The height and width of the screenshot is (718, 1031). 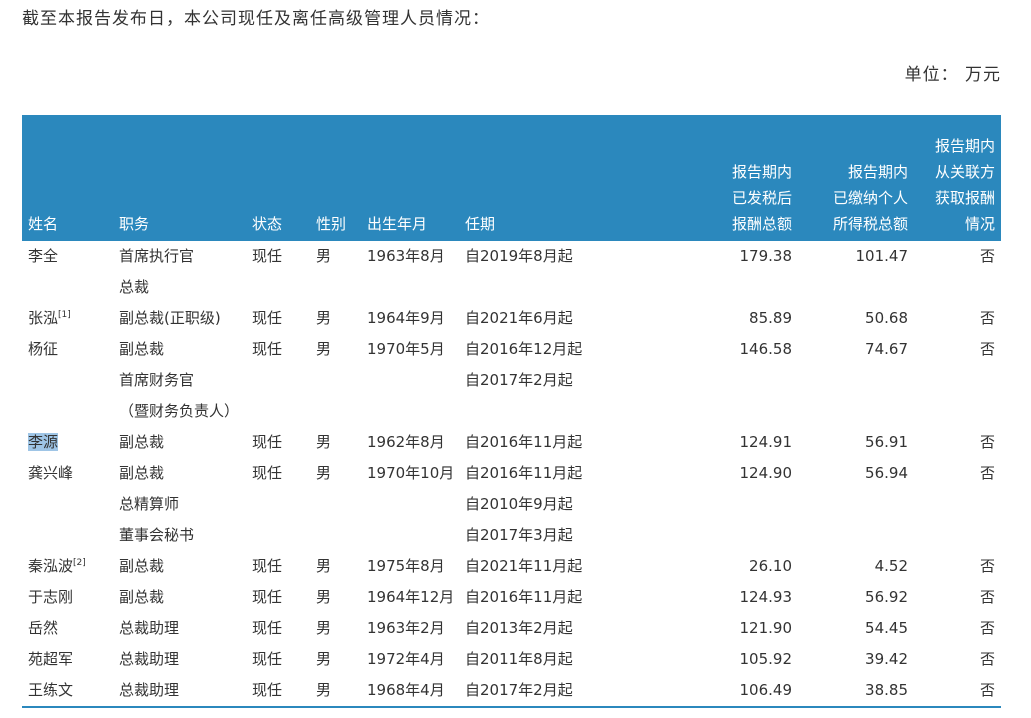 What do you see at coordinates (406, 256) in the screenshot?
I see `cell-birth: 1963年8月` at bounding box center [406, 256].